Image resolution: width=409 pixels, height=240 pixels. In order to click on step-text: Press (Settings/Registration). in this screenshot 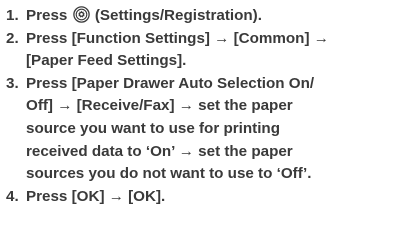, I will do `click(216, 16)`.